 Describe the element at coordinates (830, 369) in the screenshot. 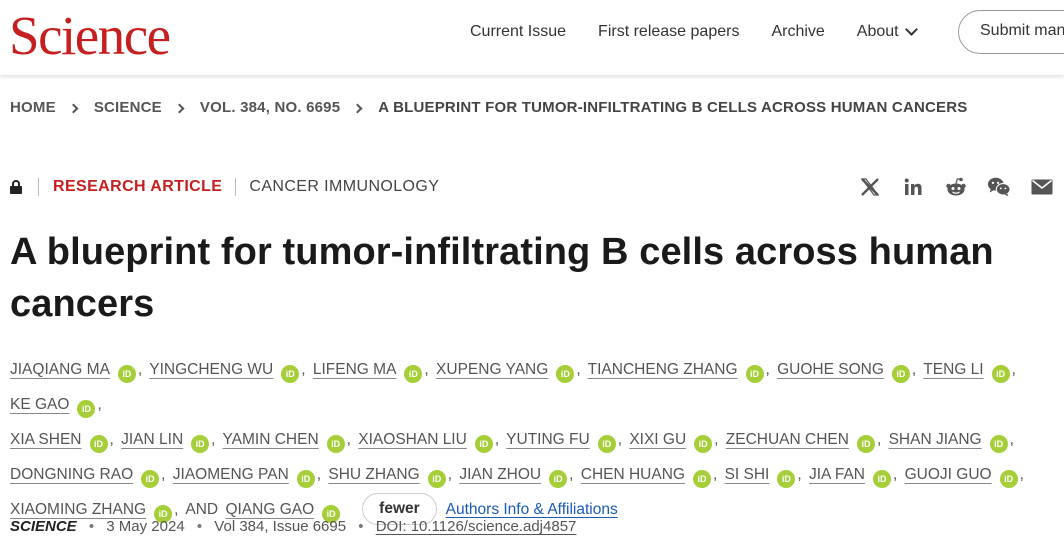

I see `author-link: GUOHE SONG` at that location.